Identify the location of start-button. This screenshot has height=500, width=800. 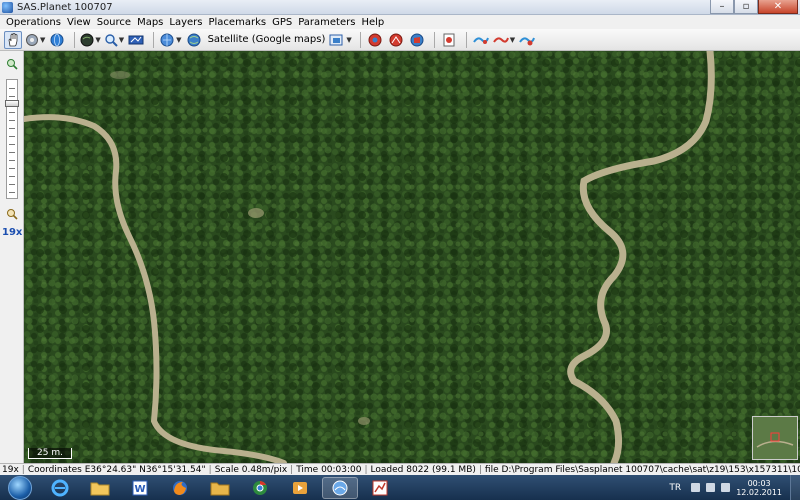
(20, 487).